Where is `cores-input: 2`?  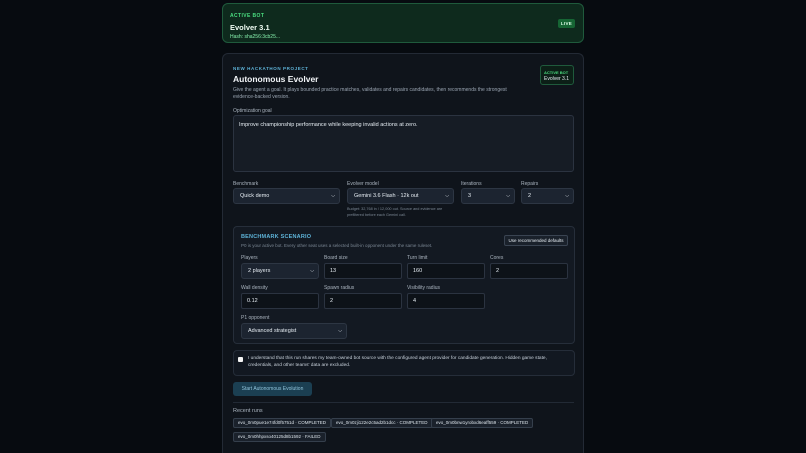 cores-input: 2 is located at coordinates (529, 271).